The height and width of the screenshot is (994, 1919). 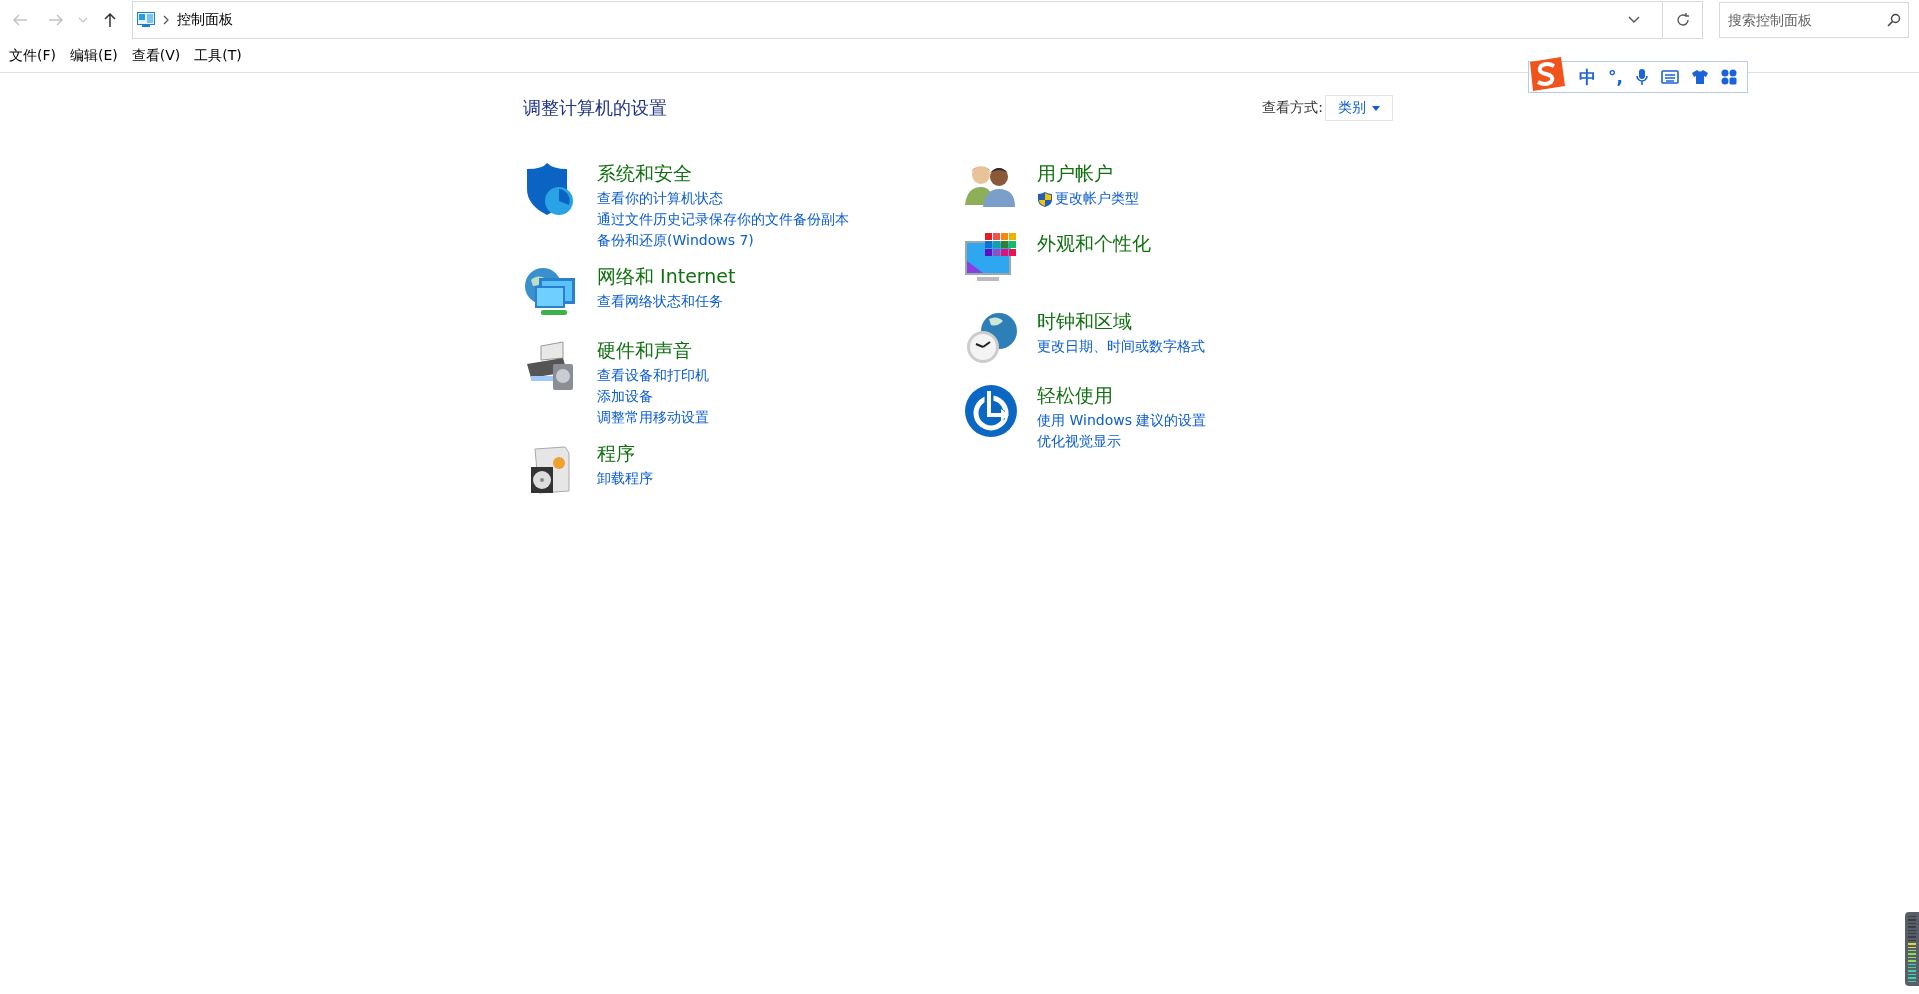 What do you see at coordinates (723, 199) in the screenshot?
I see `task-link: 查看你的计算机状态` at bounding box center [723, 199].